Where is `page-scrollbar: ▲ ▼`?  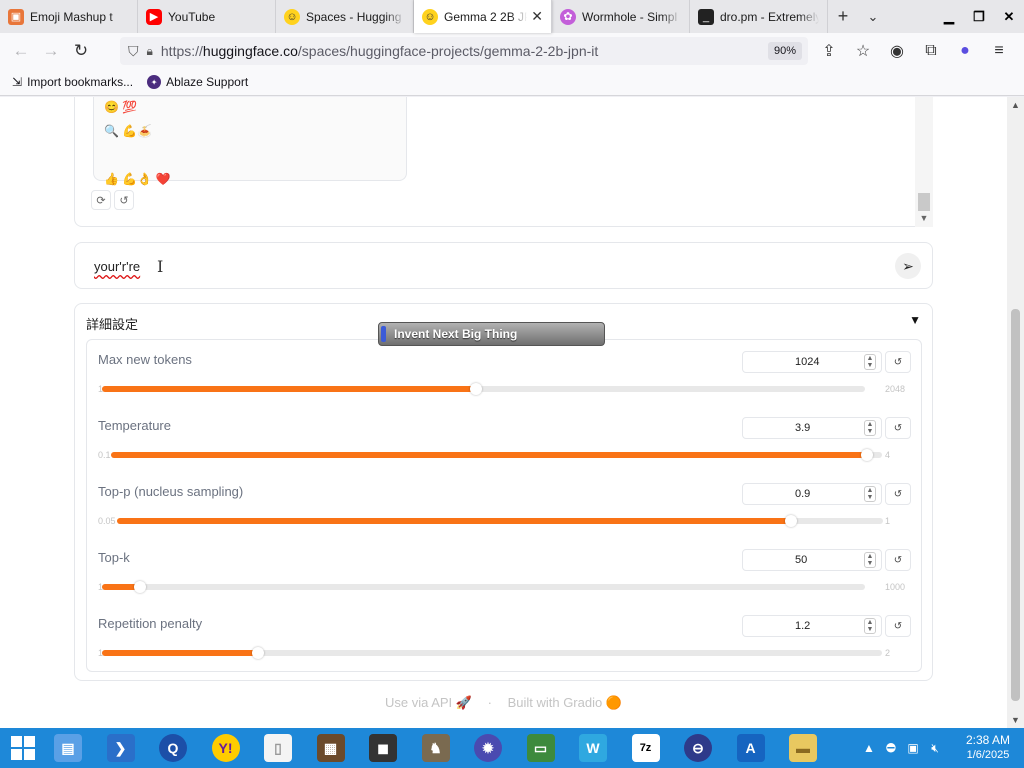
page-scrollbar: ▲ ▼ is located at coordinates (1015, 412).